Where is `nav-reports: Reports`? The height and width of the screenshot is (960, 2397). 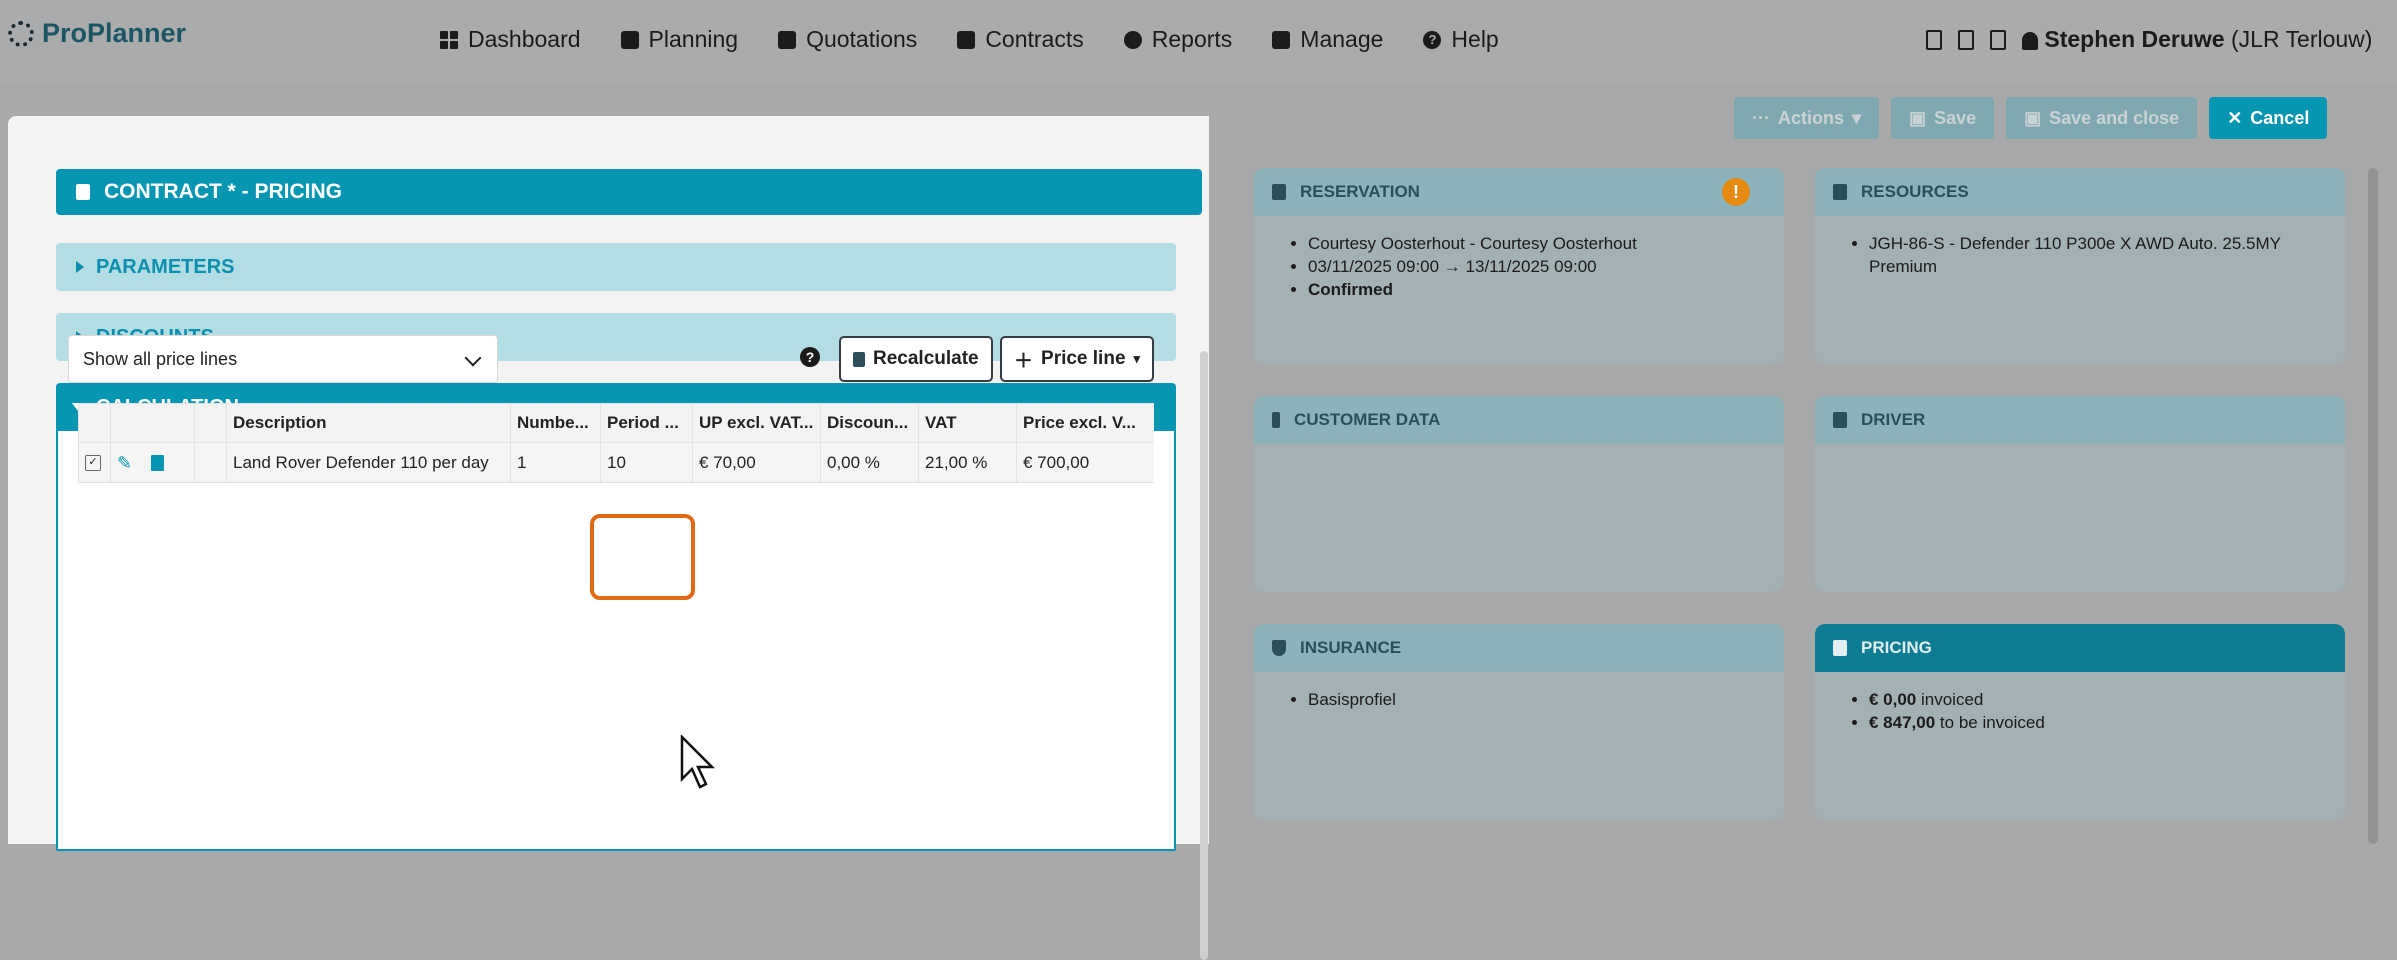 nav-reports: Reports is located at coordinates (1178, 39).